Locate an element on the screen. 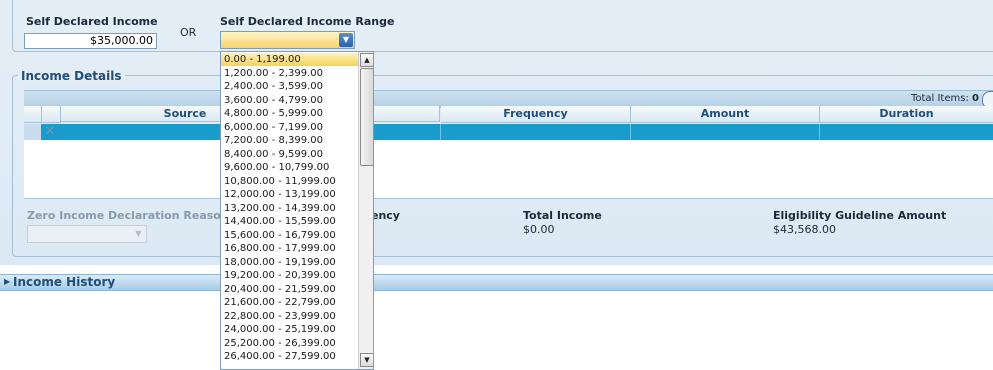 The image size is (993, 370). dropdown-option: 21,600.00 - 22,799.00 is located at coordinates (290, 302).